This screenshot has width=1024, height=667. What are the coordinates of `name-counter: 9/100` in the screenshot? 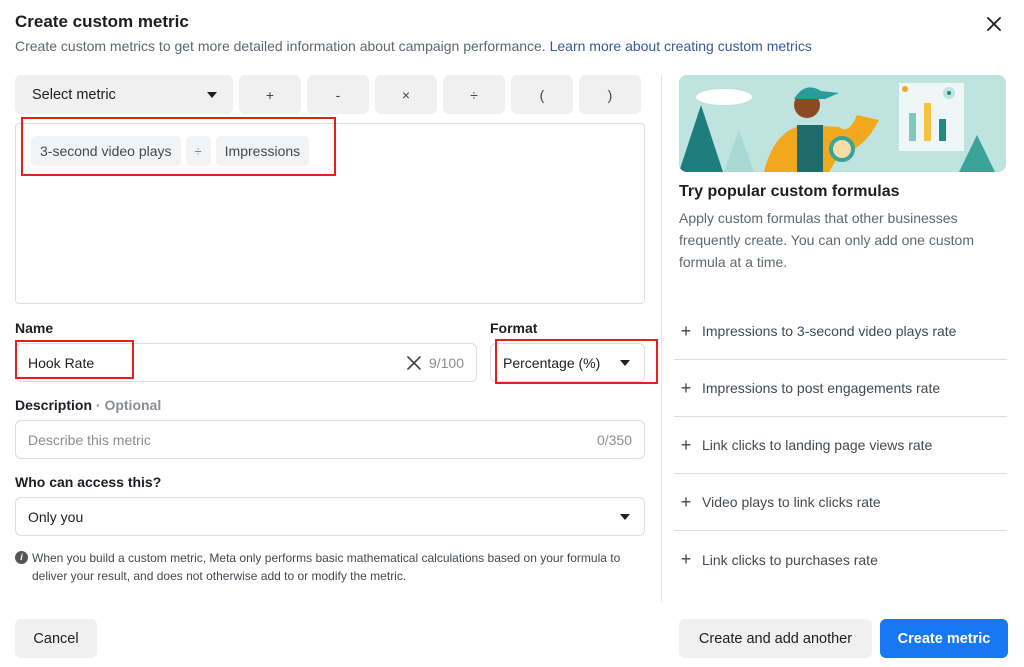 It's located at (446, 362).